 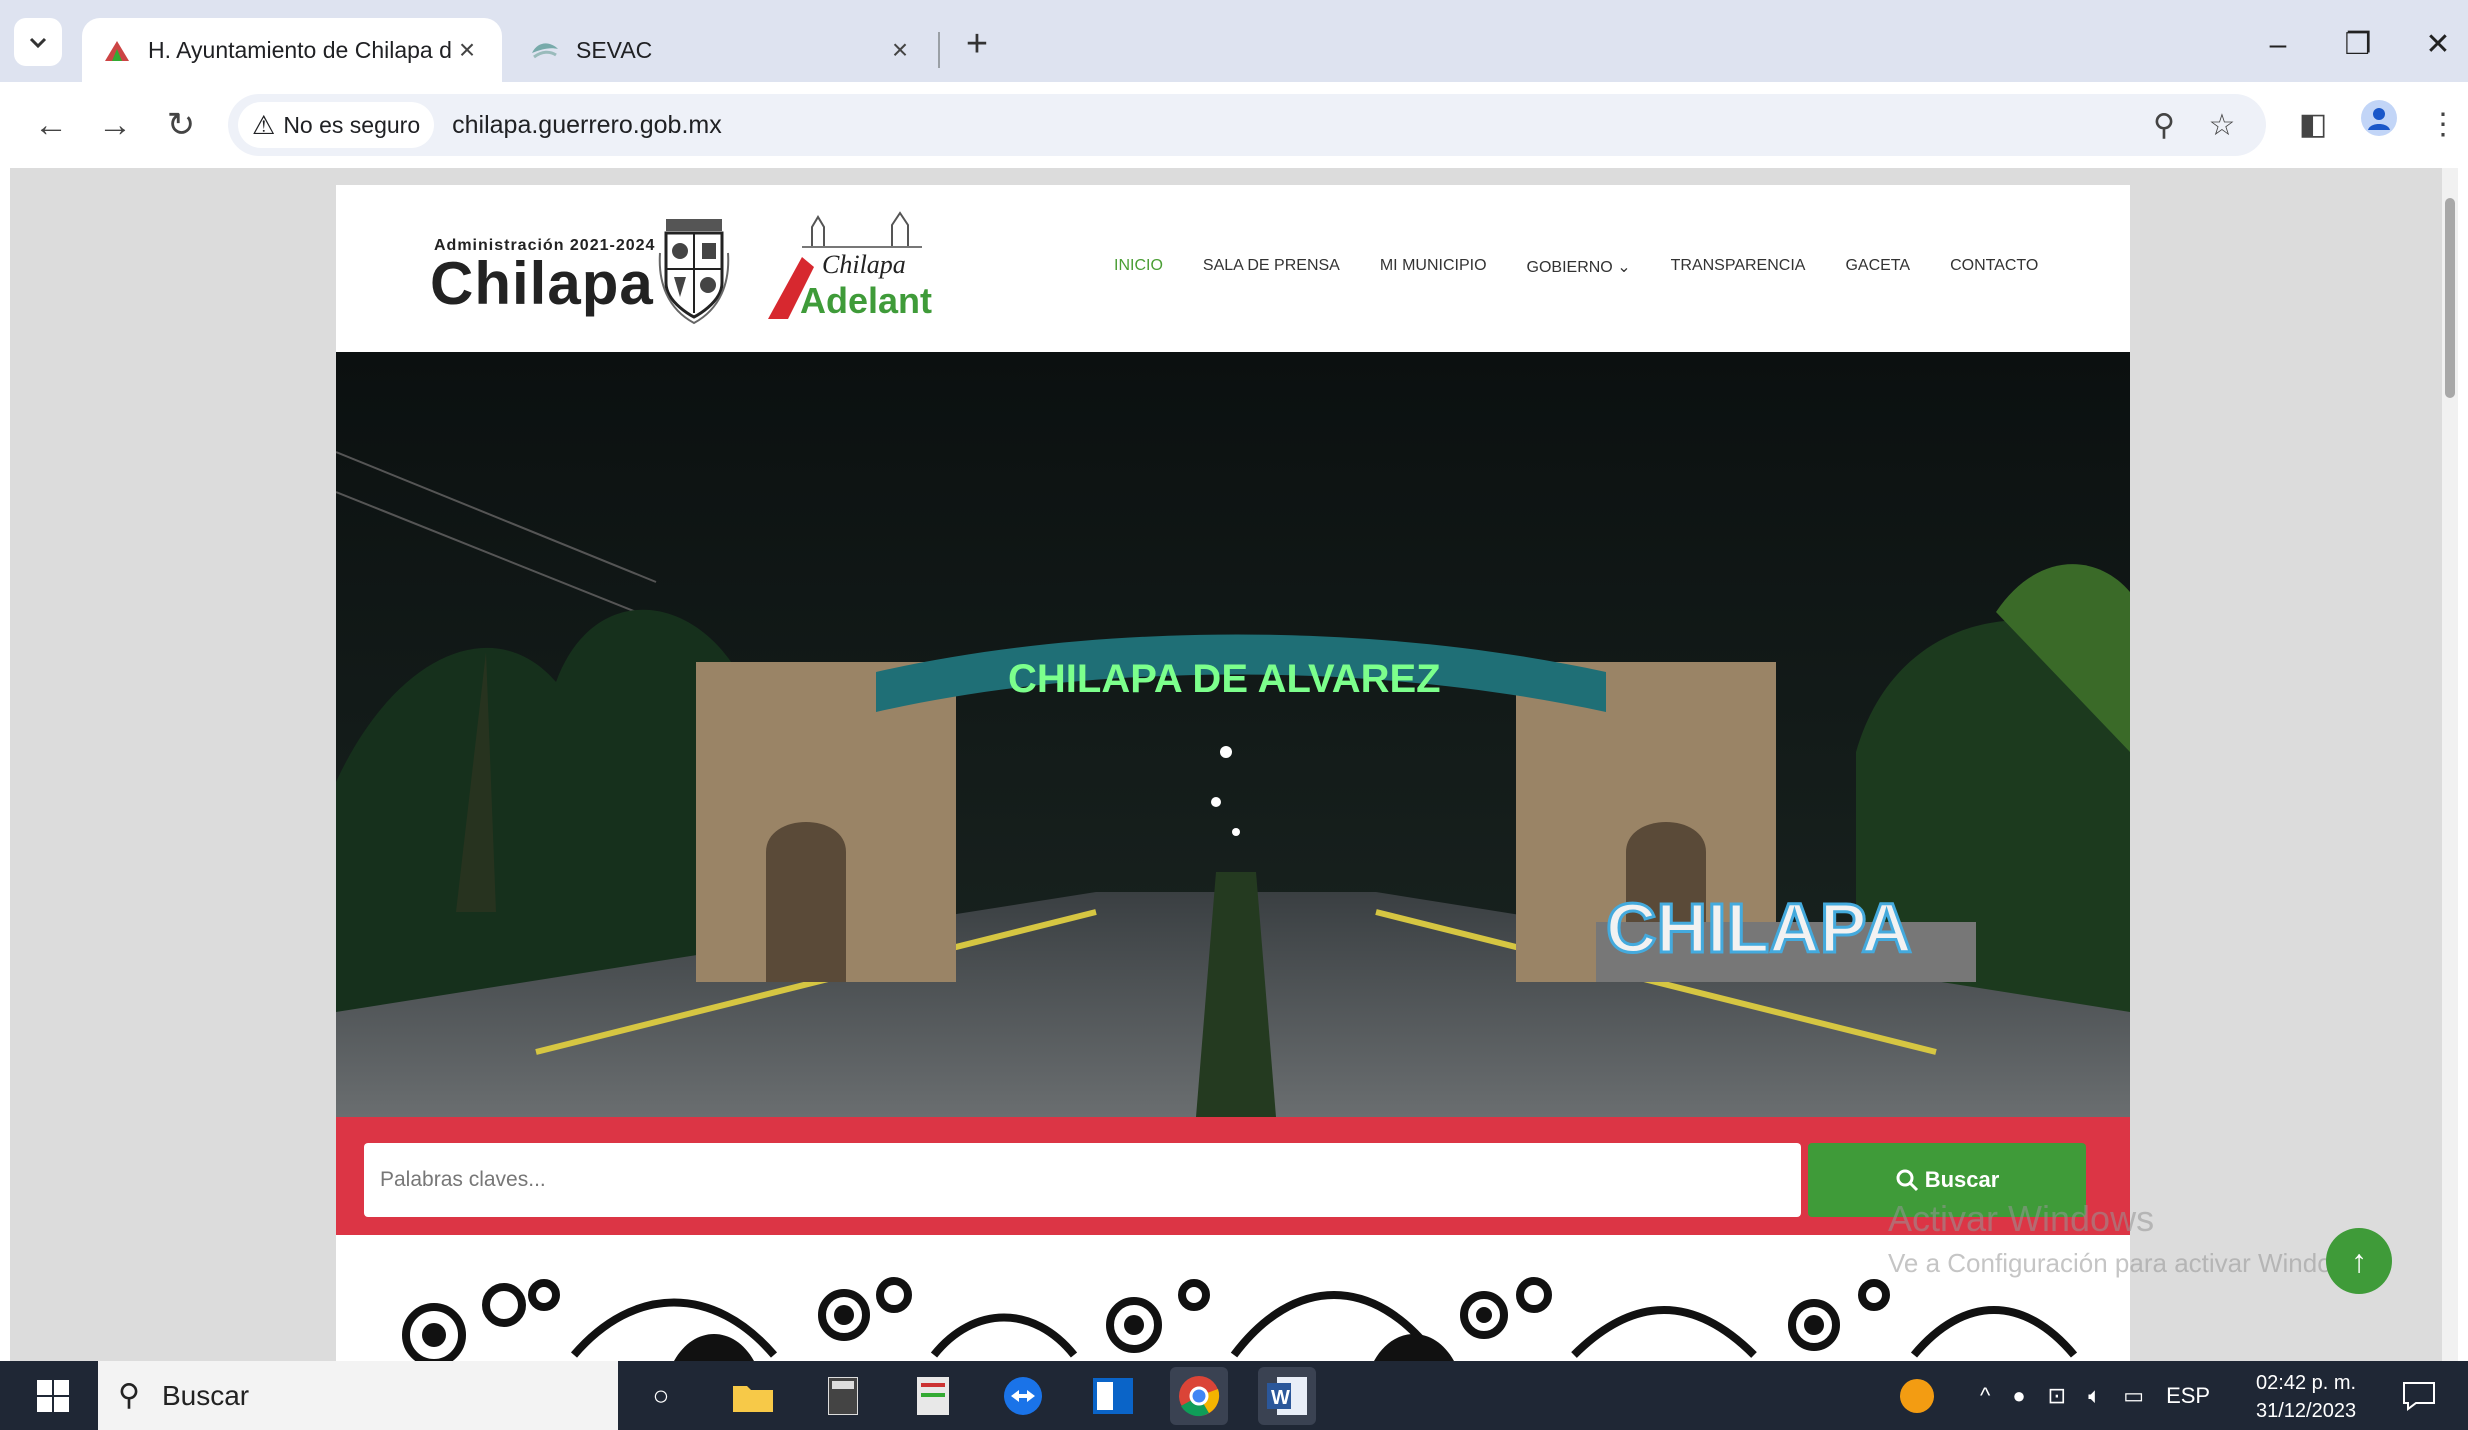 What do you see at coordinates (2306, 1397) in the screenshot?
I see `clock: 02:42 p. m. 31/12/2023` at bounding box center [2306, 1397].